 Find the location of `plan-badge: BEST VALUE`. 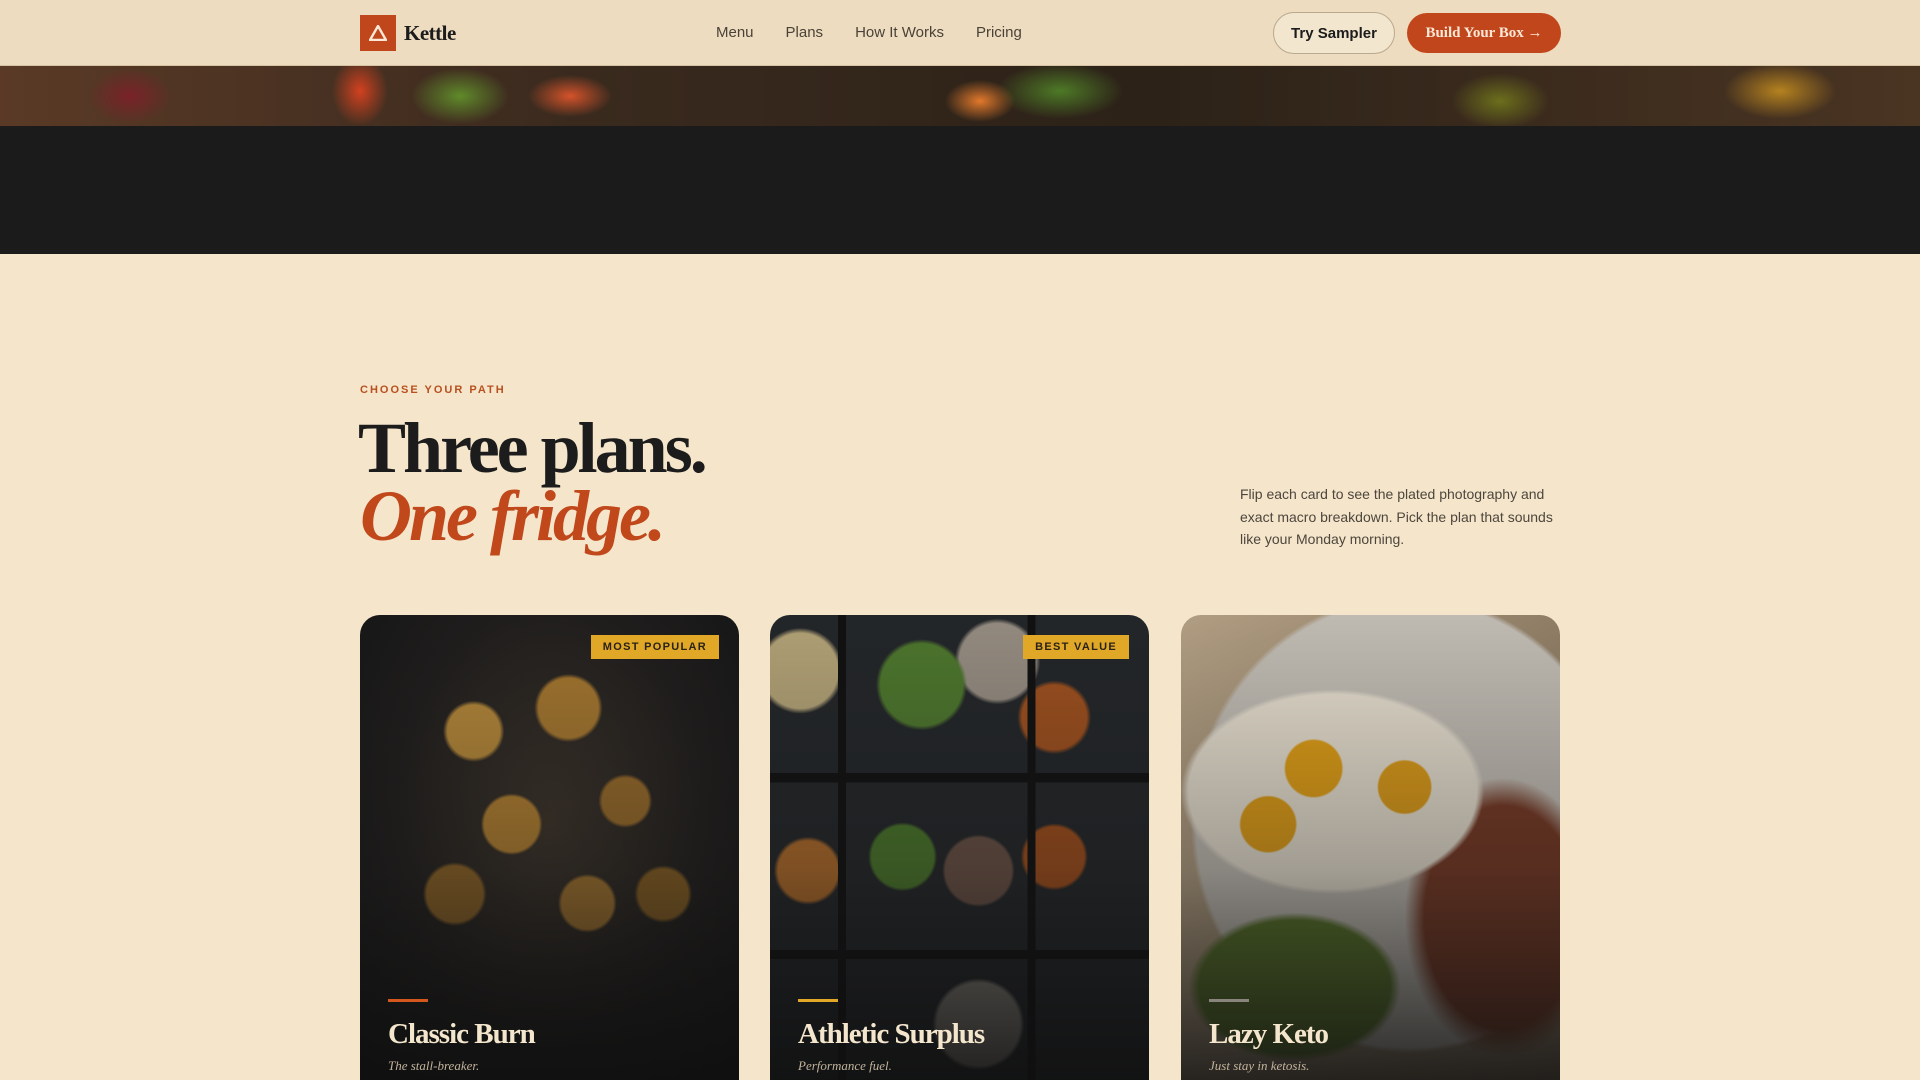

plan-badge: BEST VALUE is located at coordinates (1076, 647).